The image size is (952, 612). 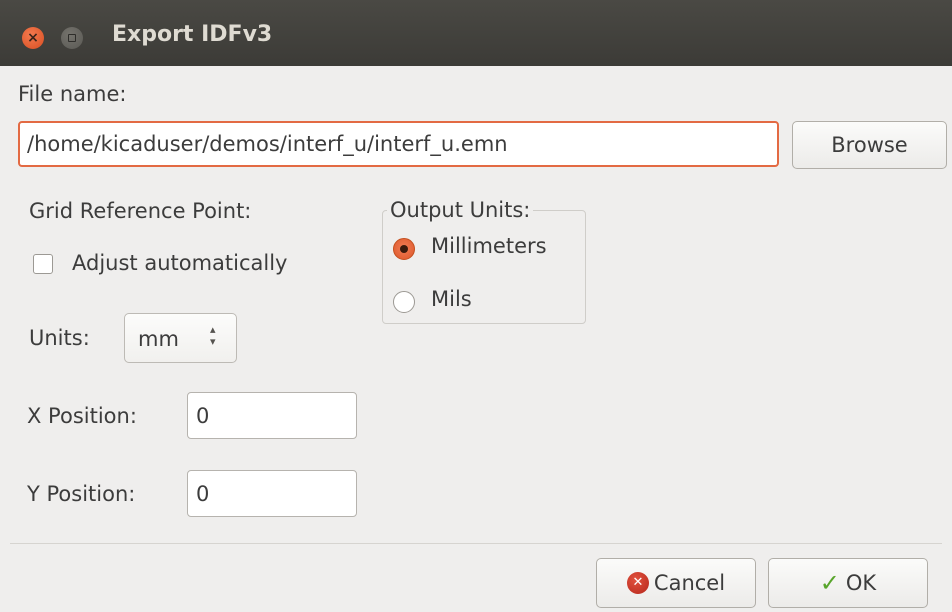 I want to click on radio-selected-dot, so click(x=404, y=249).